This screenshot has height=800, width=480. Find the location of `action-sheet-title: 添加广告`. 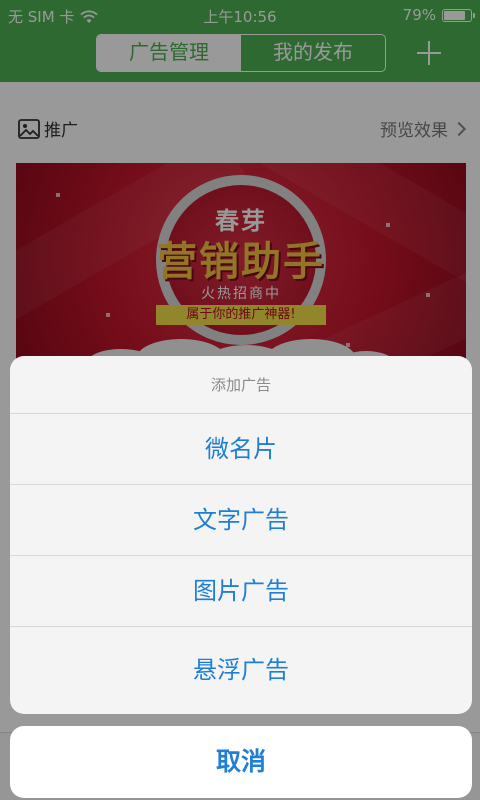

action-sheet-title: 添加广告 is located at coordinates (241, 385).